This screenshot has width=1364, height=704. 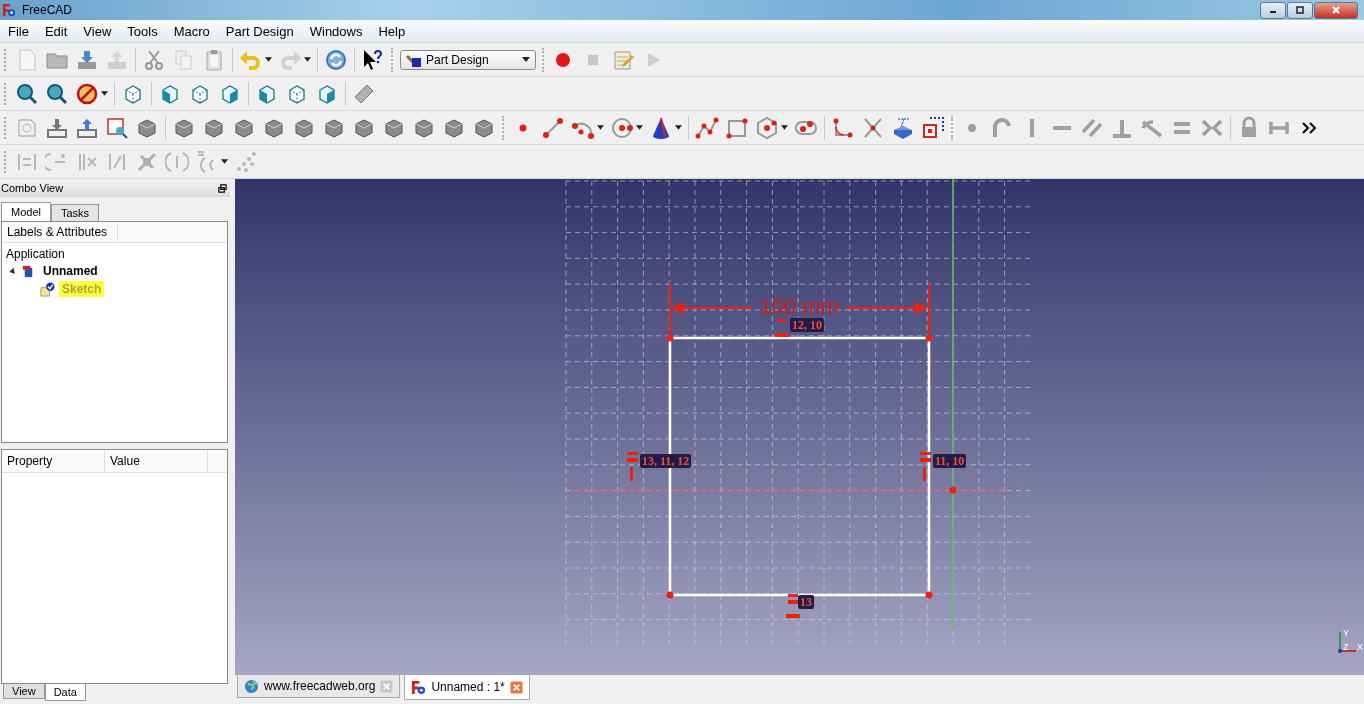 I want to click on external-geometry-icon, so click(x=903, y=127).